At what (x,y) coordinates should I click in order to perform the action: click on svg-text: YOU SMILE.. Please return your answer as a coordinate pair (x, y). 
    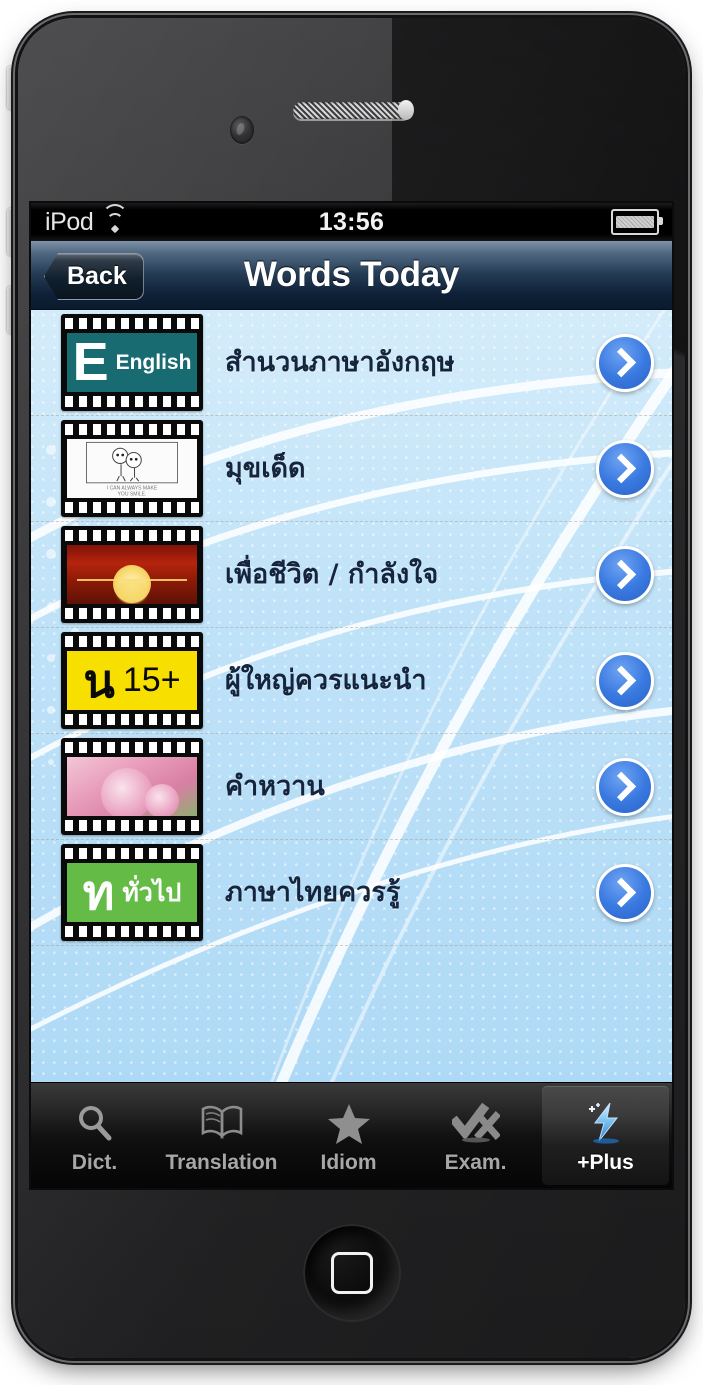
    Looking at the image, I should click on (132, 494).